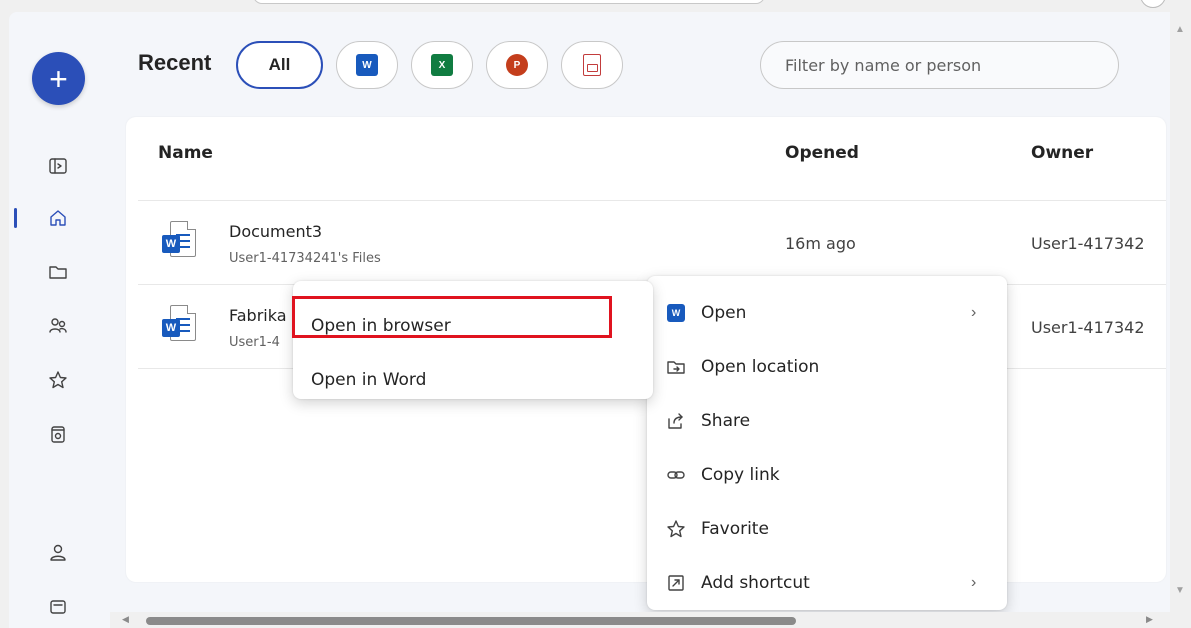 The image size is (1191, 628). What do you see at coordinates (275, 231) in the screenshot?
I see `file-name: Document3` at bounding box center [275, 231].